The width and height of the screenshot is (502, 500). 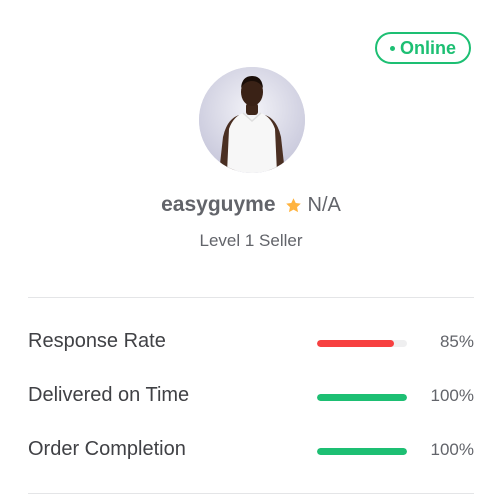 What do you see at coordinates (251, 297) in the screenshot?
I see `divider-top` at bounding box center [251, 297].